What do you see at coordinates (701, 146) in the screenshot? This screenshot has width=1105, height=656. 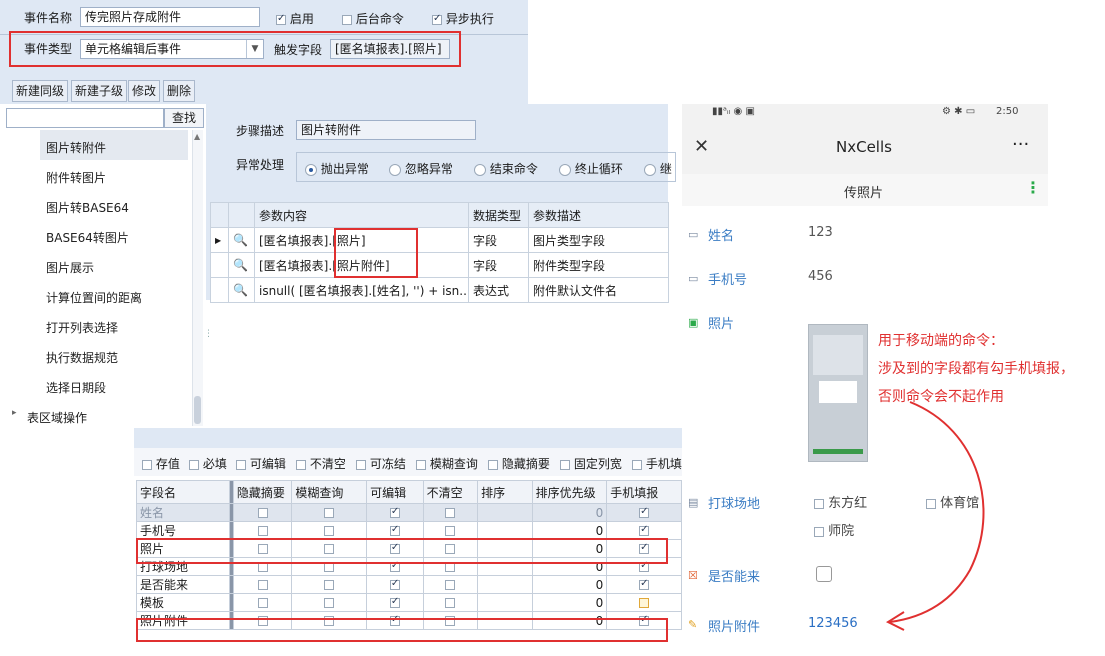 I see `close-icon: ✕` at bounding box center [701, 146].